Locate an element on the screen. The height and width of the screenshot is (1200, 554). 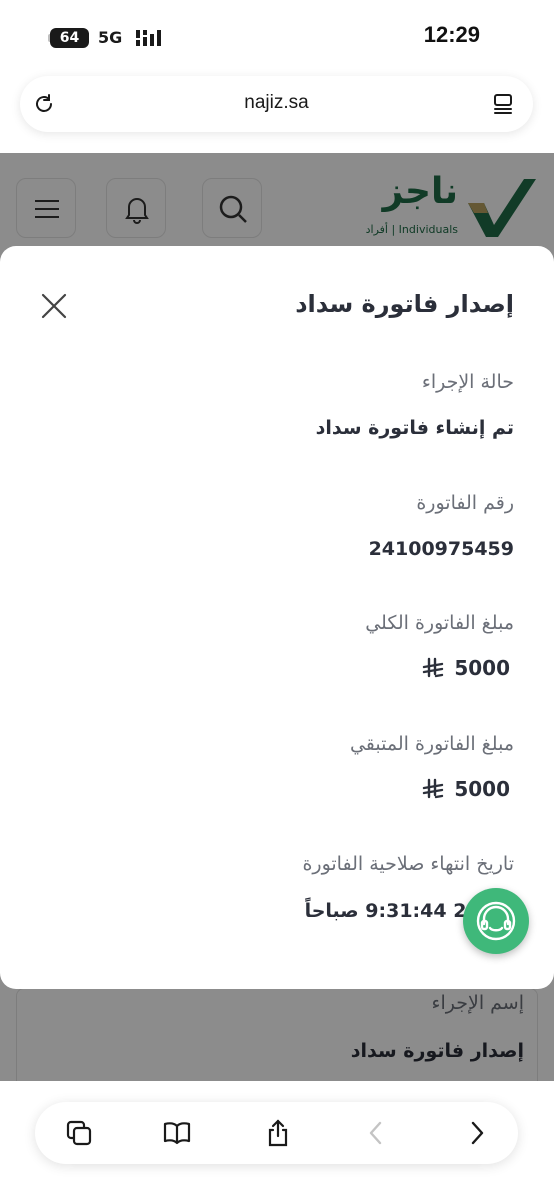
address-bar: najiz.sa is located at coordinates (276, 104).